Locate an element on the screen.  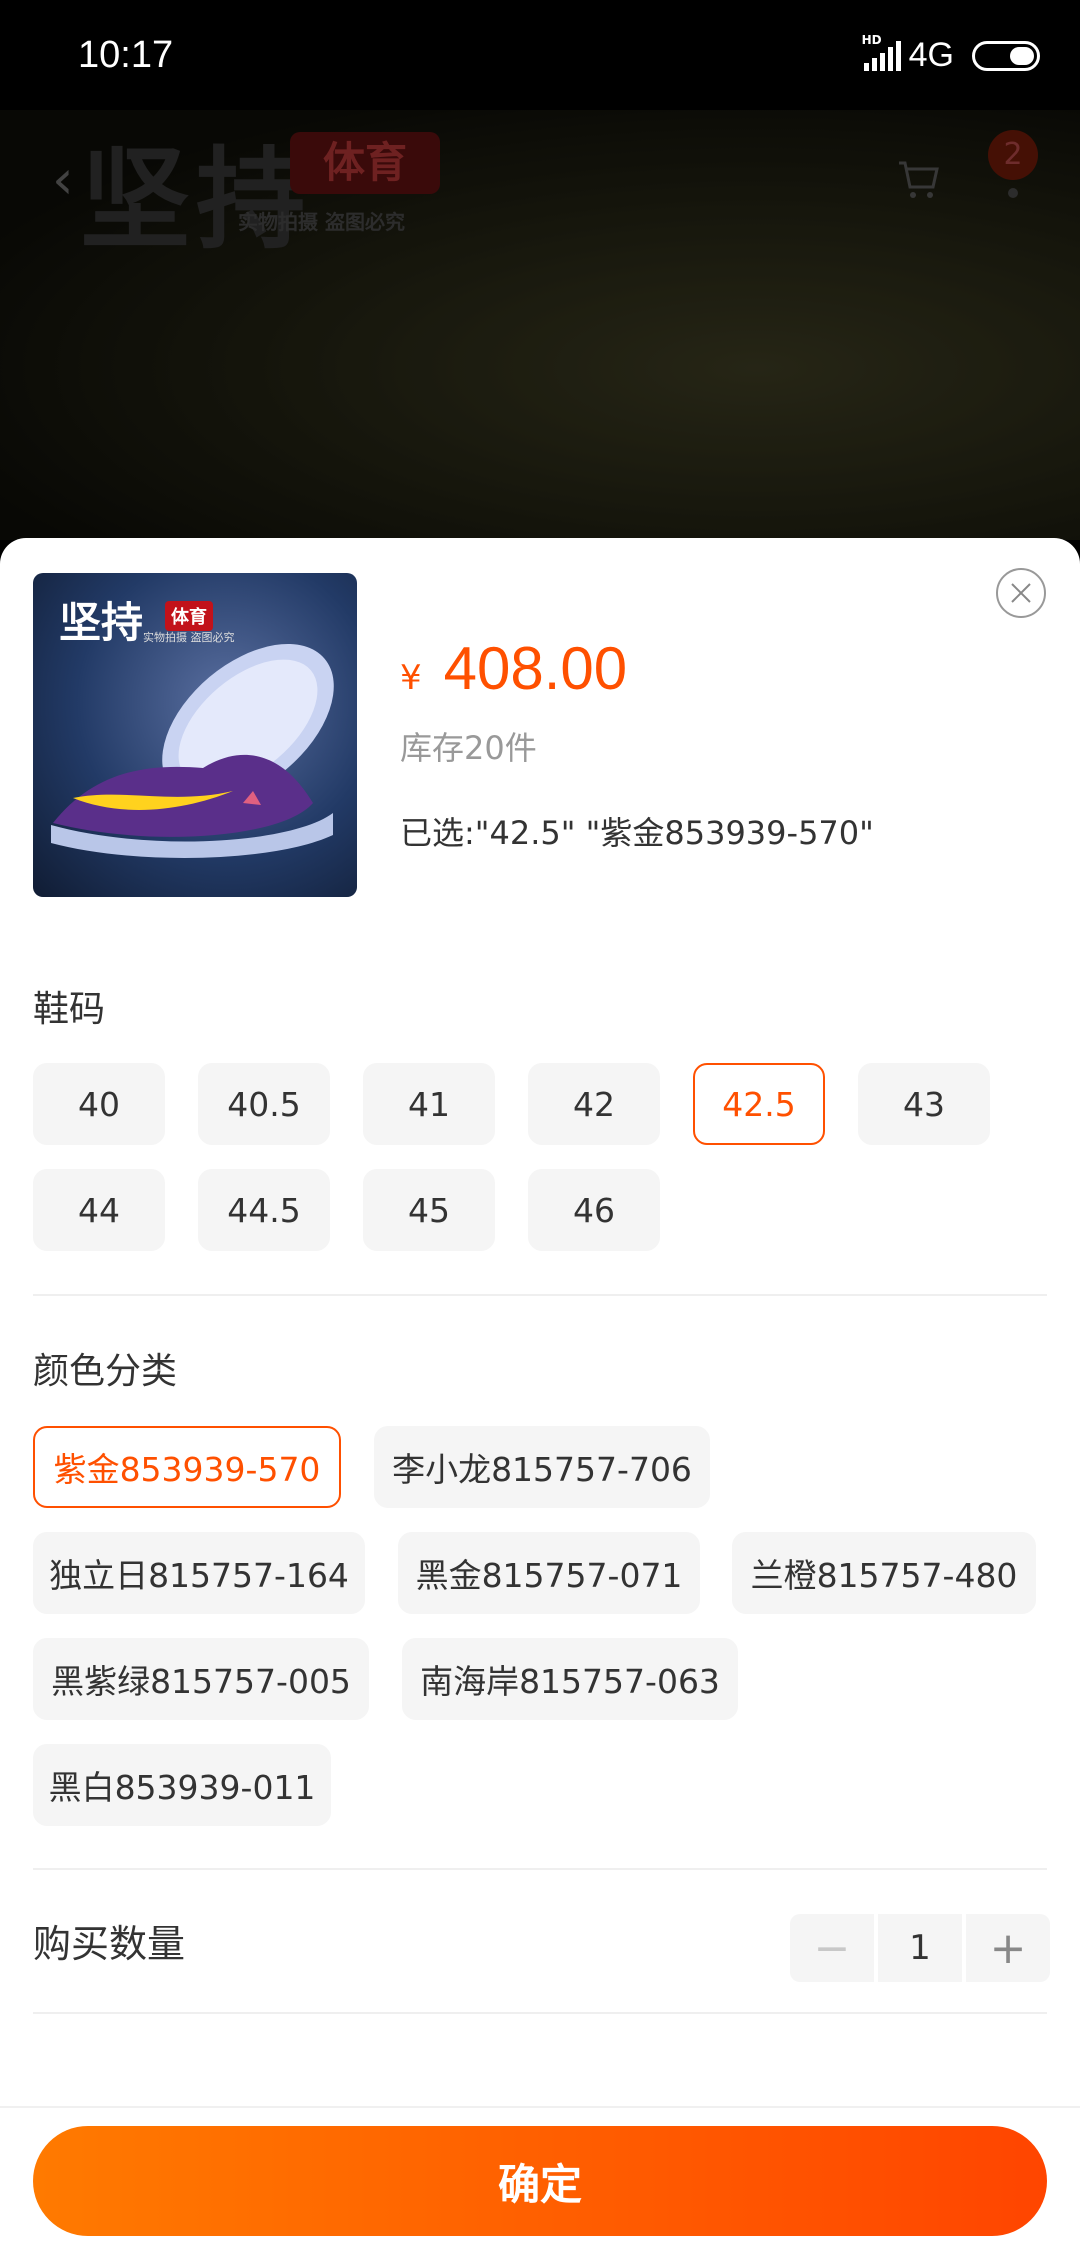
hd-label: HD is located at coordinates (871, 39).